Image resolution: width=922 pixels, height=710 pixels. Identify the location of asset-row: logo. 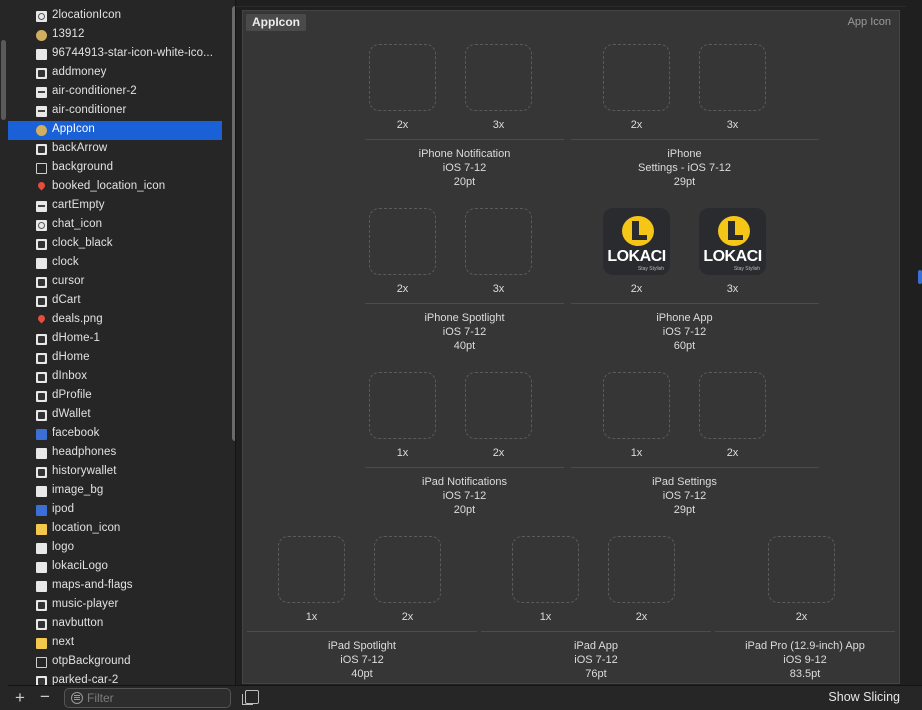
(115, 548).